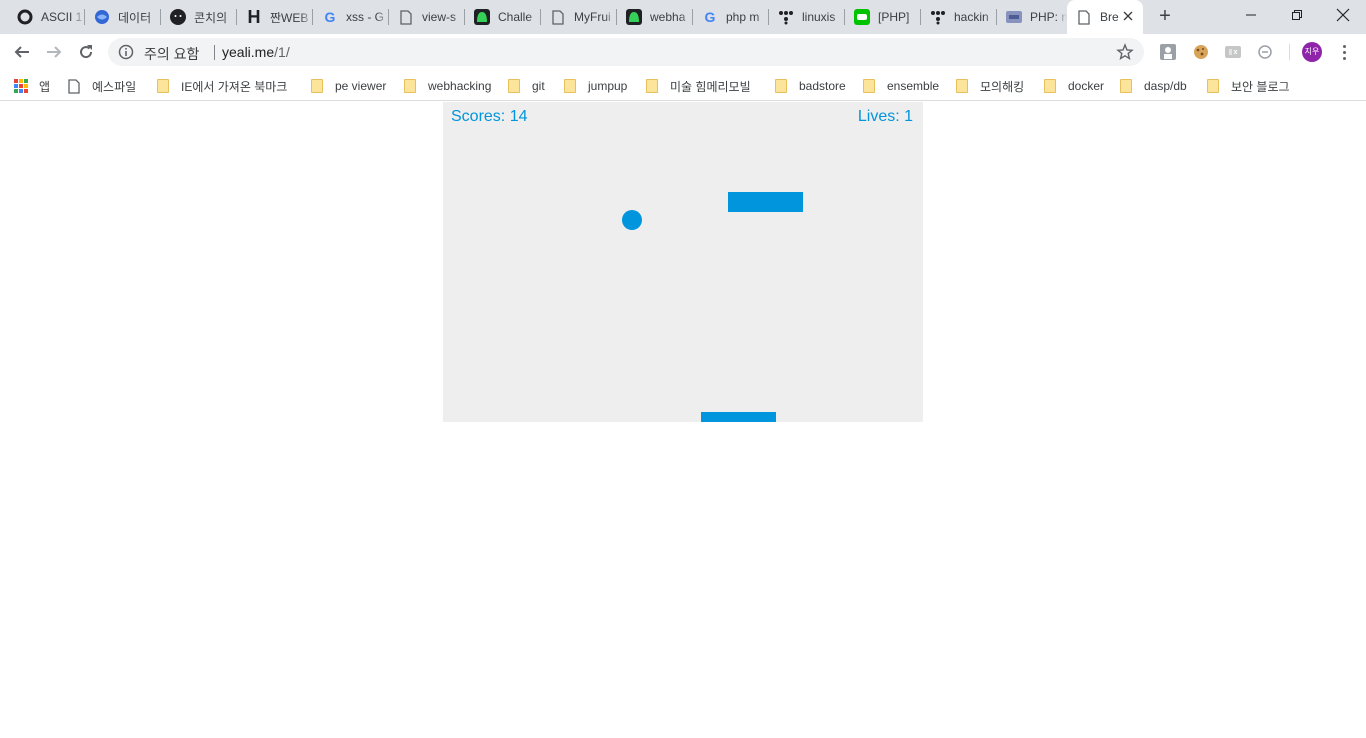 The width and height of the screenshot is (1366, 738). I want to click on bookmark-label: IE에서 가져온 북마크, so click(234, 86).